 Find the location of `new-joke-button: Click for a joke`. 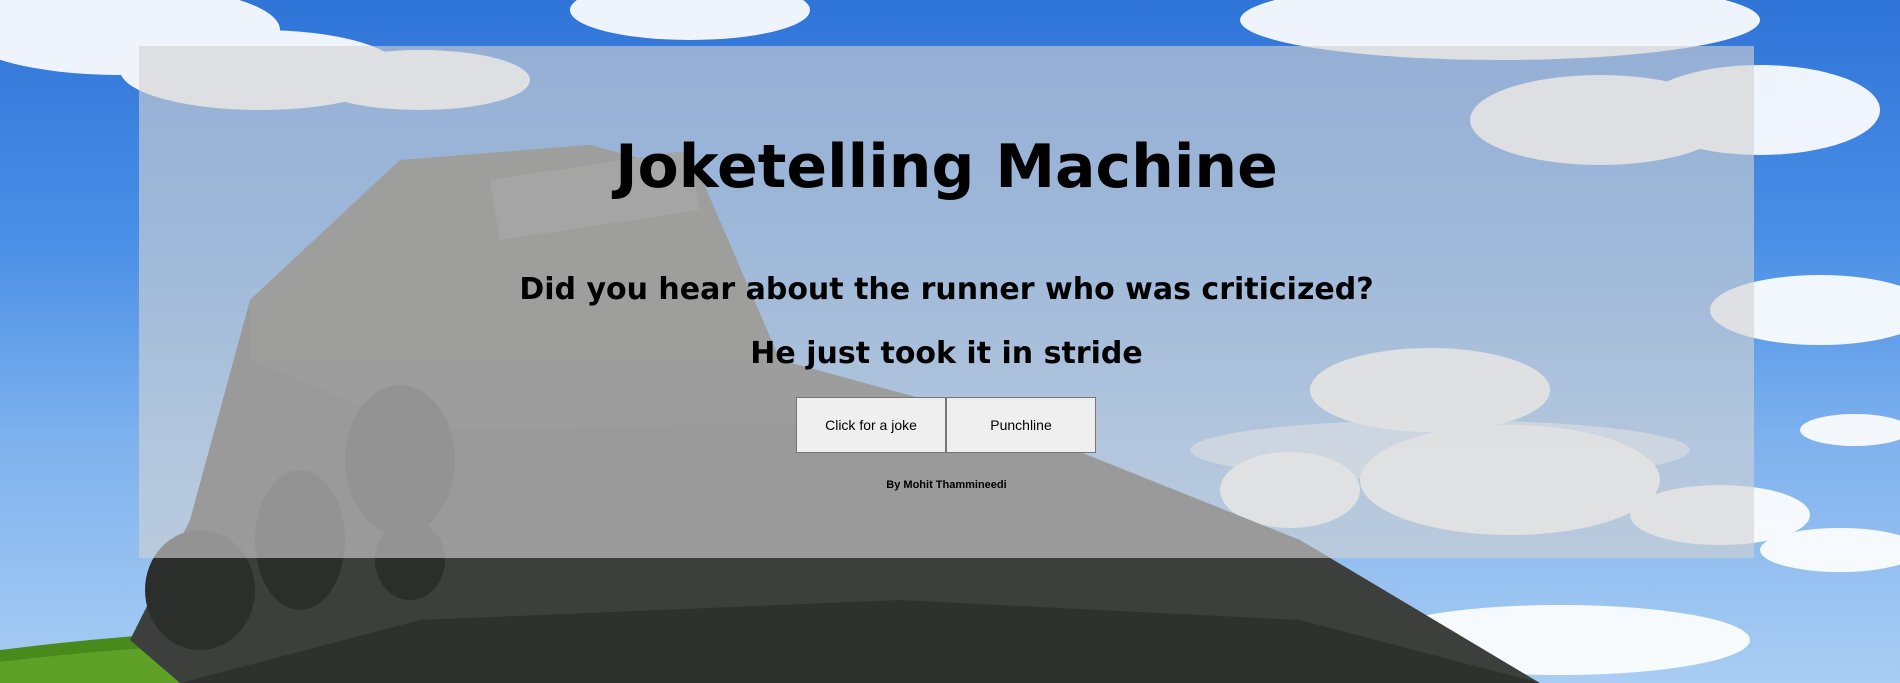

new-joke-button: Click for a joke is located at coordinates (871, 425).